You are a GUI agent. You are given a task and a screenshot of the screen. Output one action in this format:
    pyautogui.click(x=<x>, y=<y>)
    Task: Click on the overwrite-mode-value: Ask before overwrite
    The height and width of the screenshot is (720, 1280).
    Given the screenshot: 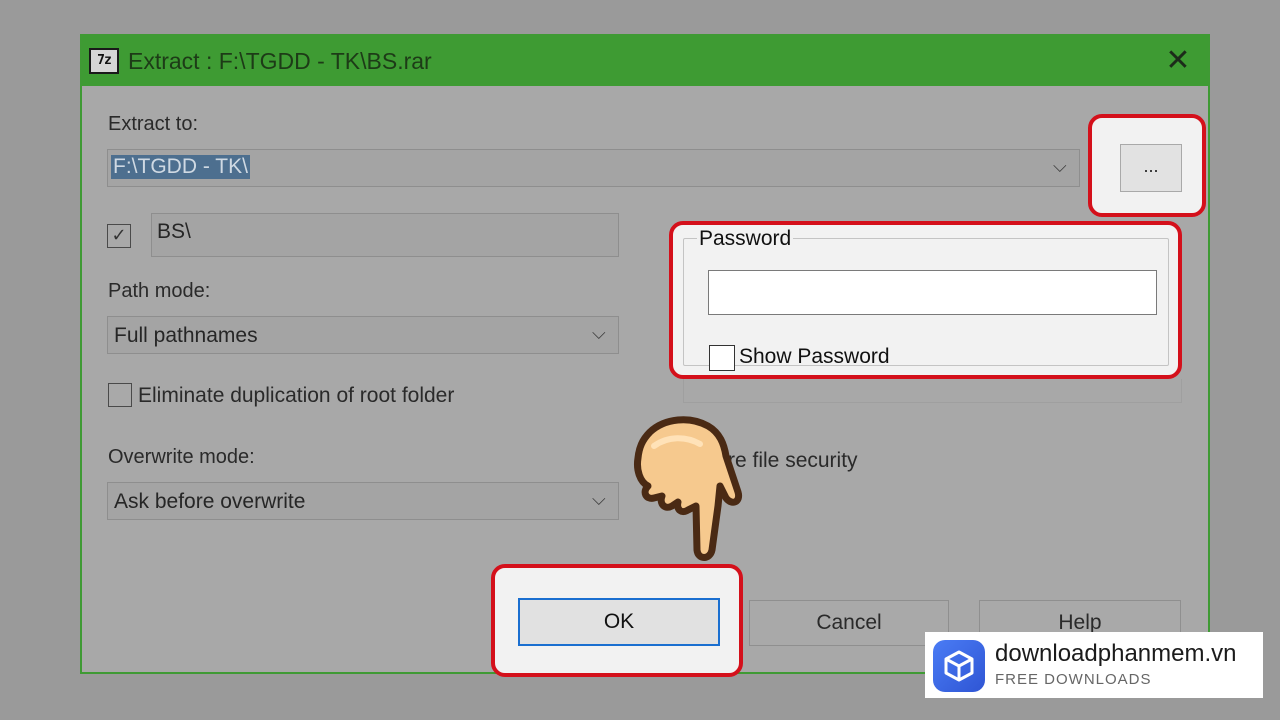 What is the action you would take?
    pyautogui.click(x=210, y=501)
    